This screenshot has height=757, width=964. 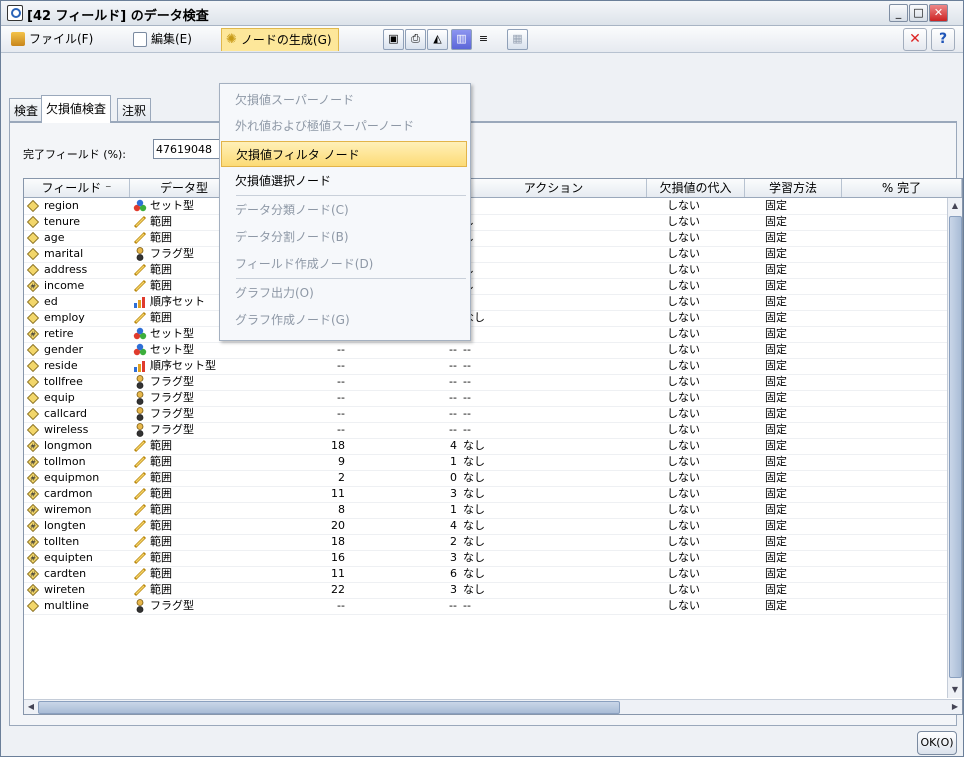 What do you see at coordinates (344, 100) in the screenshot?
I see `menu-missing-supernode: 欠損値スーパーノード` at bounding box center [344, 100].